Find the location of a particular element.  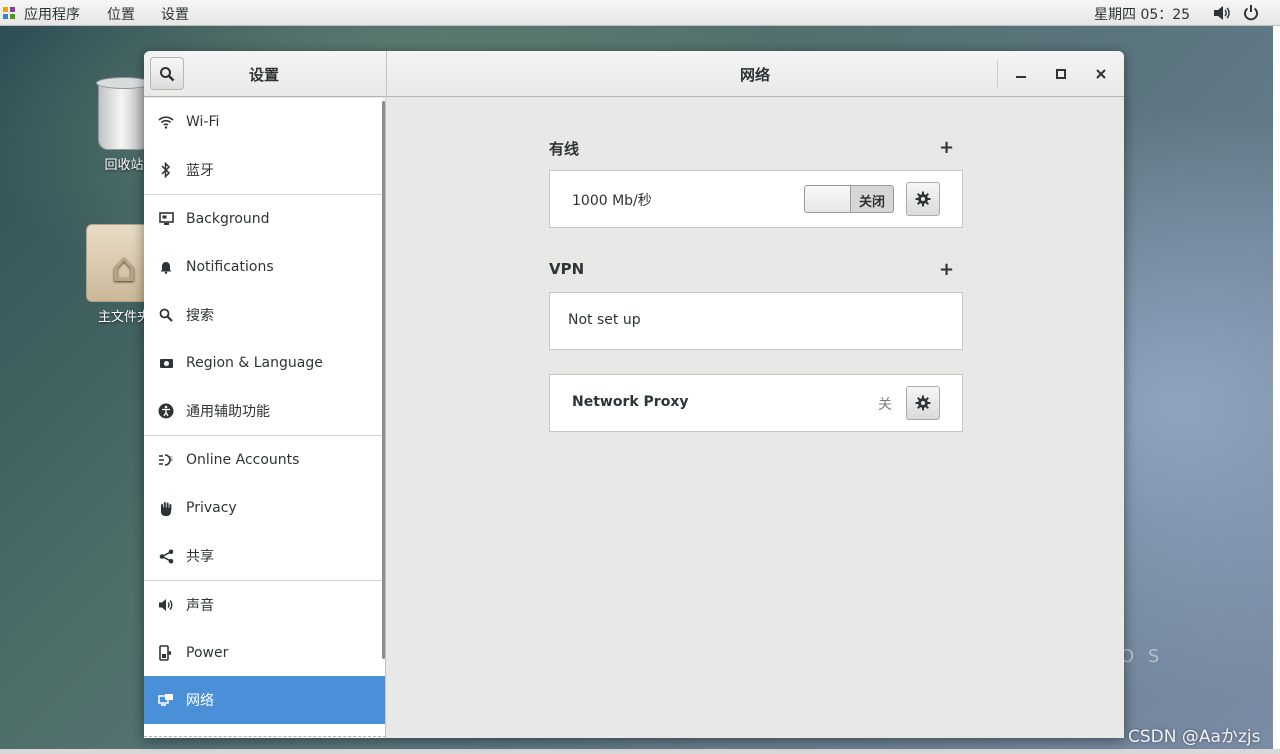

sidebar-item-power: Power is located at coordinates (263, 653).